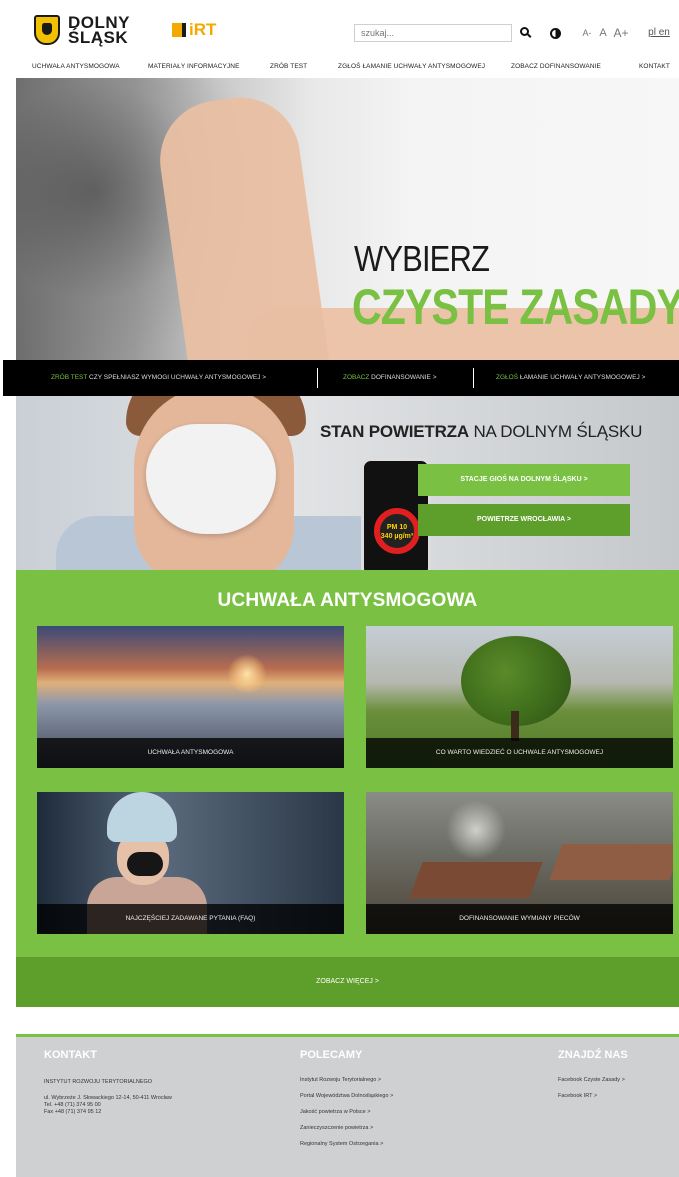 Image resolution: width=679 pixels, height=1177 pixels. I want to click on section-title: UCHWAŁA ANTYSMOGOWA, so click(347, 600).